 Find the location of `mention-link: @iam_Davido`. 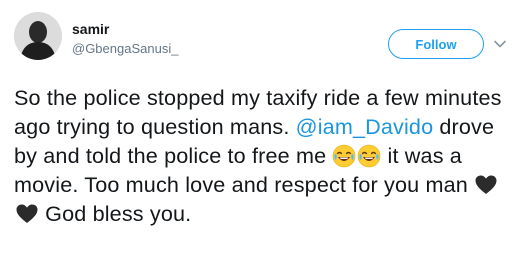

mention-link: @iam_Davido is located at coordinates (365, 126).